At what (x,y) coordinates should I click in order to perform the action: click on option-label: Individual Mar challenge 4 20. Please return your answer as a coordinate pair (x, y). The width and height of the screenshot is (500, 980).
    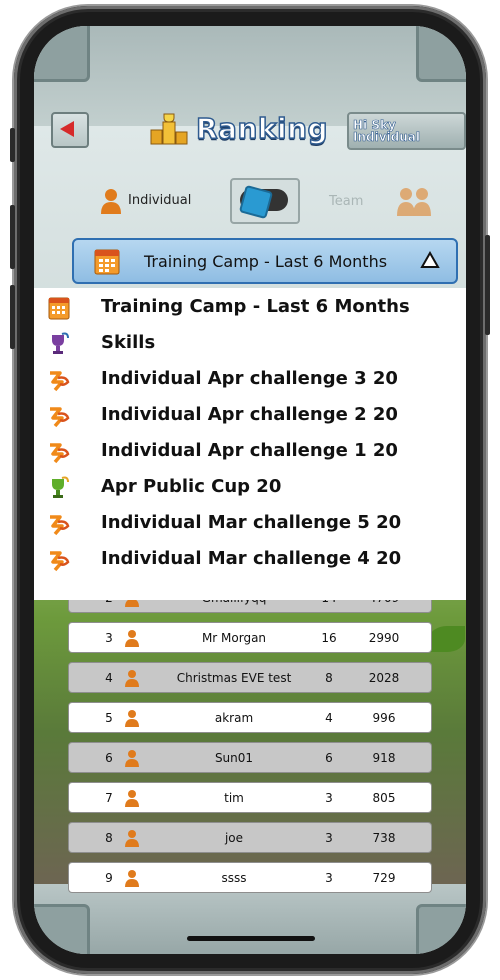
    Looking at the image, I should click on (251, 558).